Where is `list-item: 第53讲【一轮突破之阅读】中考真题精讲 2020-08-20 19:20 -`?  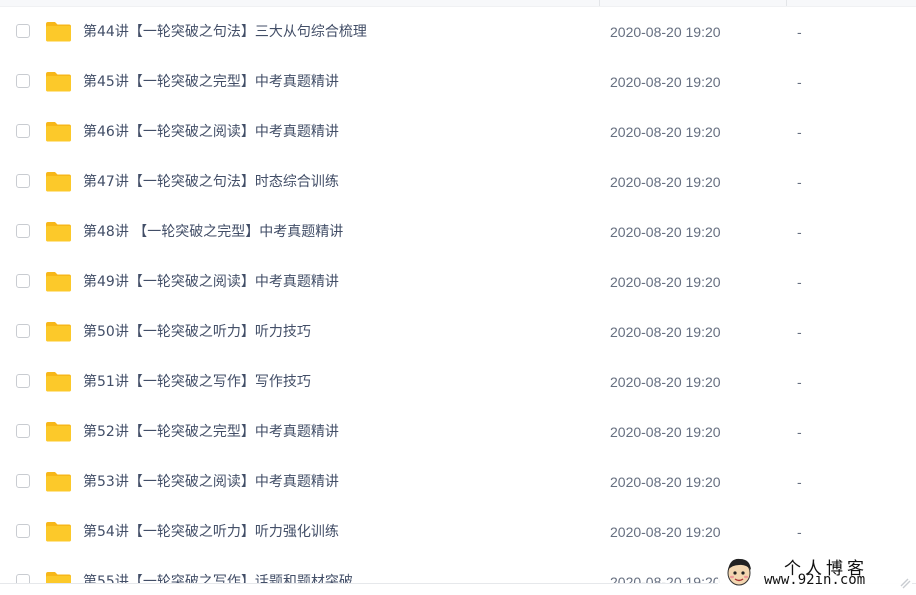
list-item: 第53讲【一轮突破之阅读】中考真题精讲 2020-08-20 19:20 - is located at coordinates (458, 482).